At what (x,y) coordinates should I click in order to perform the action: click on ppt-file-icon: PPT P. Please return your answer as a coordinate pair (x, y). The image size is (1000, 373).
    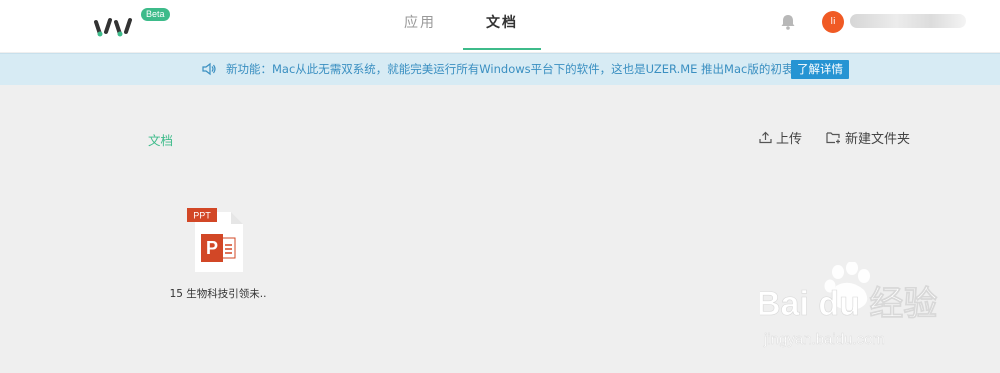
    Looking at the image, I should click on (215, 240).